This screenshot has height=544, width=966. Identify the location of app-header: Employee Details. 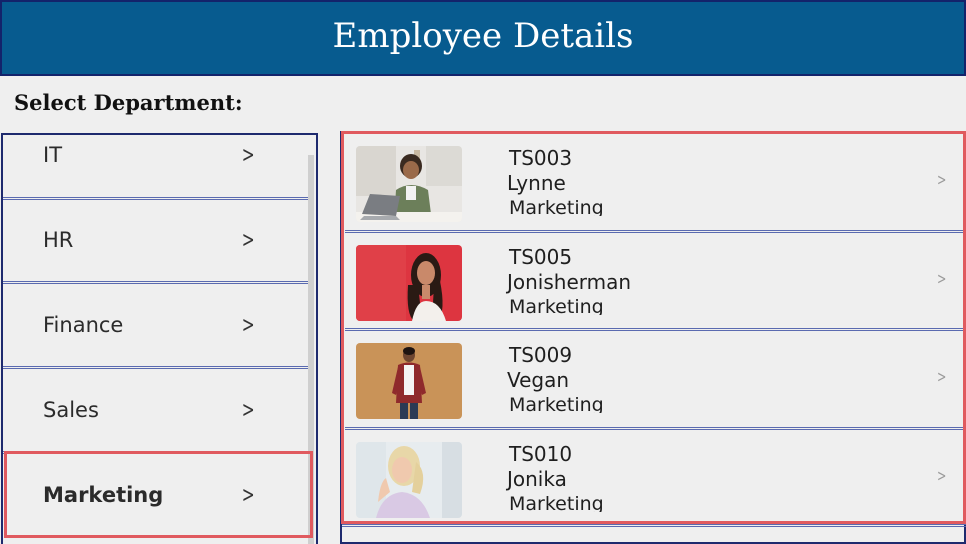
(483, 38).